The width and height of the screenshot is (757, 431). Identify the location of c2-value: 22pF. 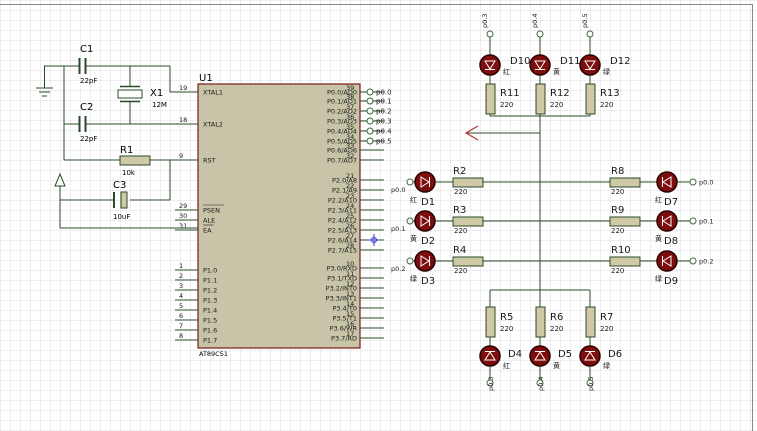
(88, 139).